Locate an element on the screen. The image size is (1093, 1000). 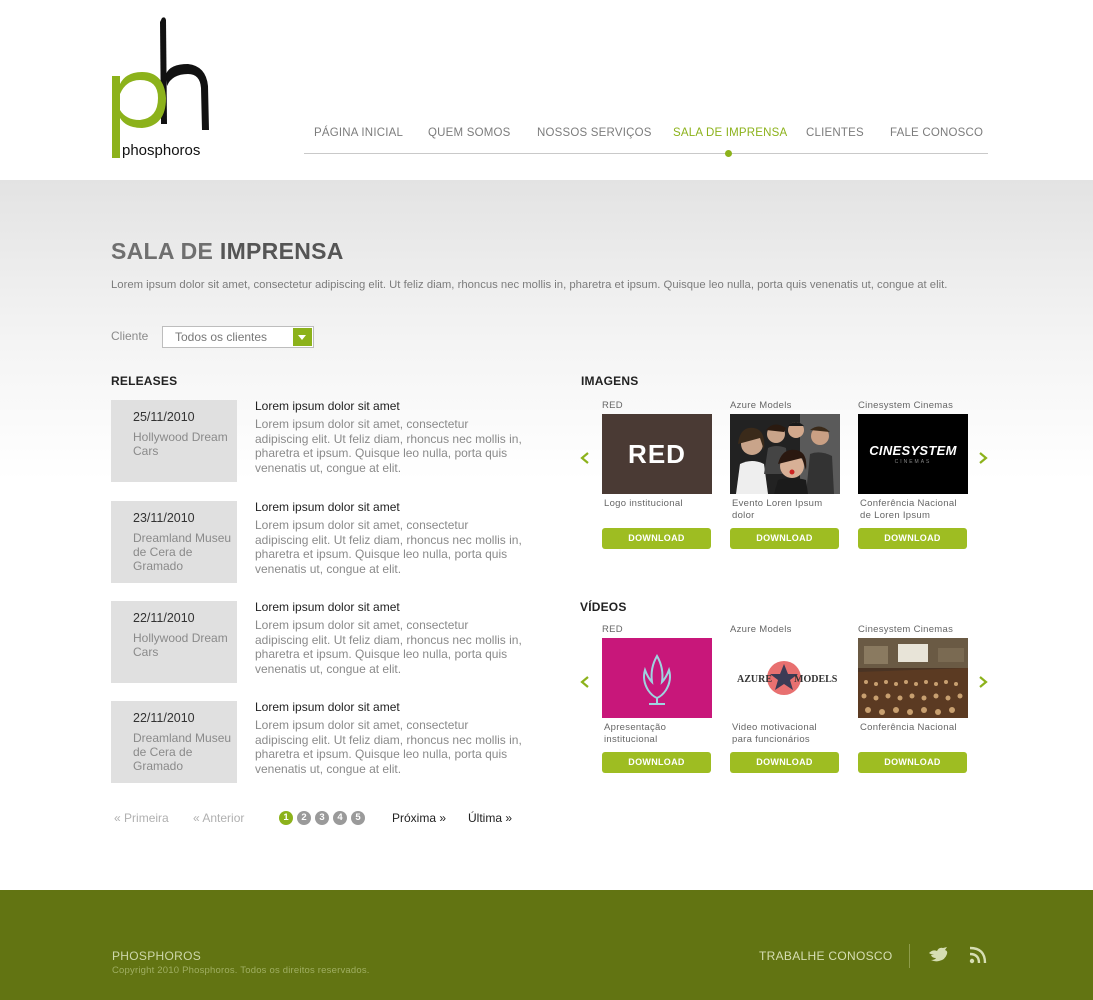
auditorium-photo-image is located at coordinates (913, 678).